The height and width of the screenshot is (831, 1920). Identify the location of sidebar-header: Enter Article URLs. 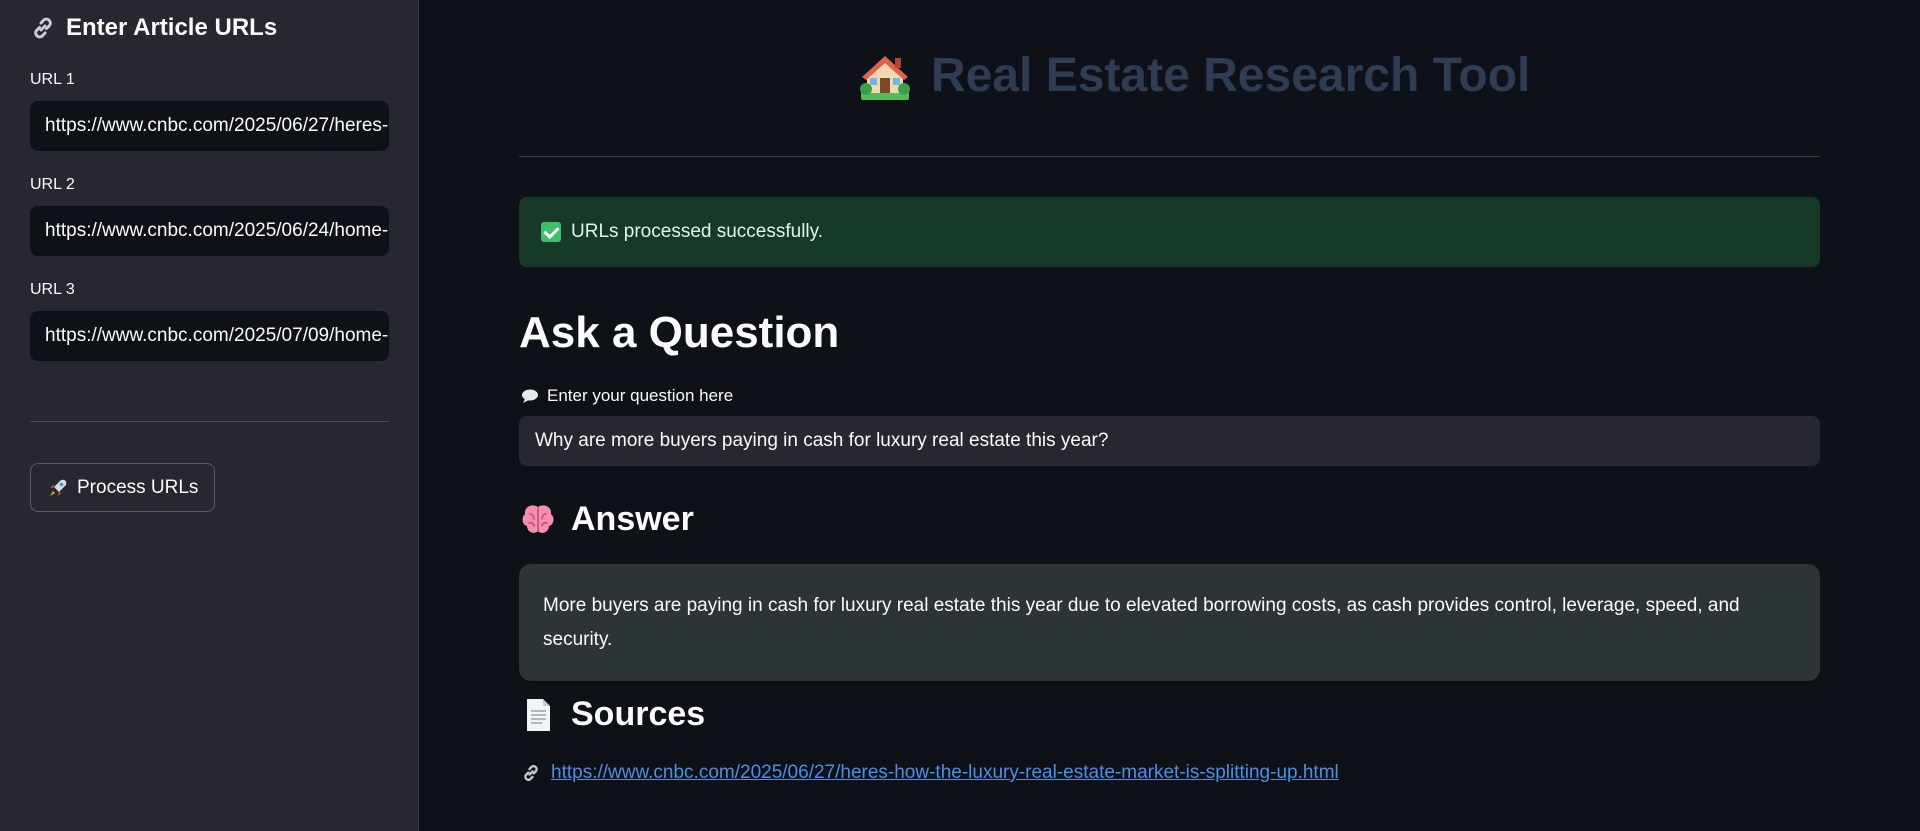
(153, 28).